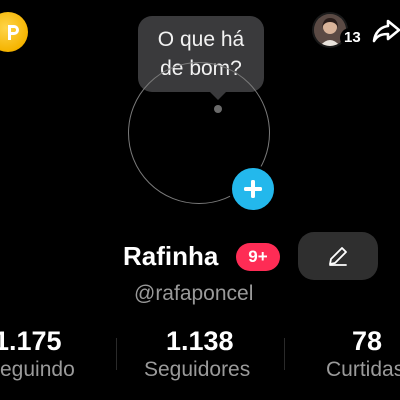  Describe the element at coordinates (352, 38) in the screenshot. I see `notification-count: 13` at that location.